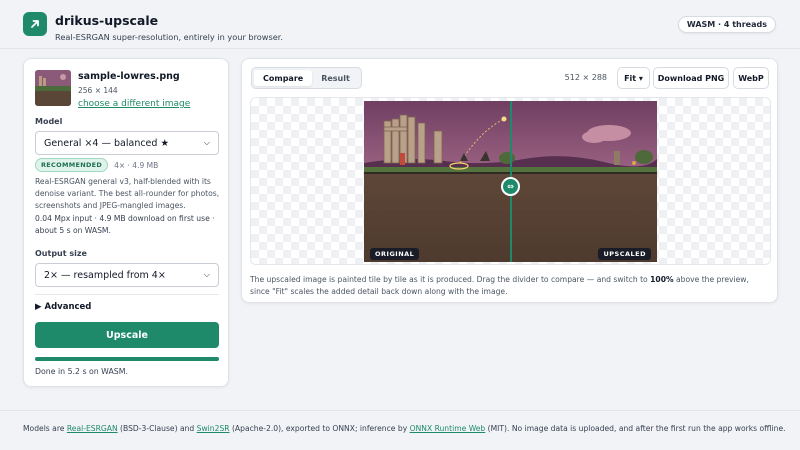  What do you see at coordinates (213, 428) in the screenshot?
I see `swin2sr-link: Swin2SR` at bounding box center [213, 428].